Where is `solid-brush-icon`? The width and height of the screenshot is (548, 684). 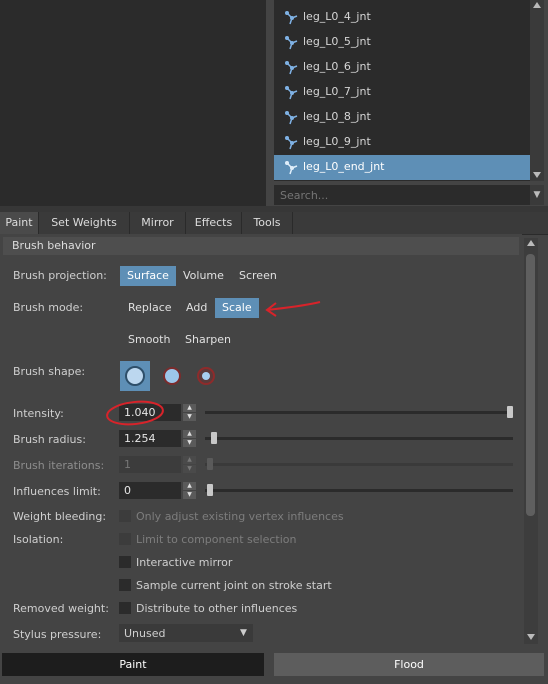
solid-brush-icon is located at coordinates (135, 376).